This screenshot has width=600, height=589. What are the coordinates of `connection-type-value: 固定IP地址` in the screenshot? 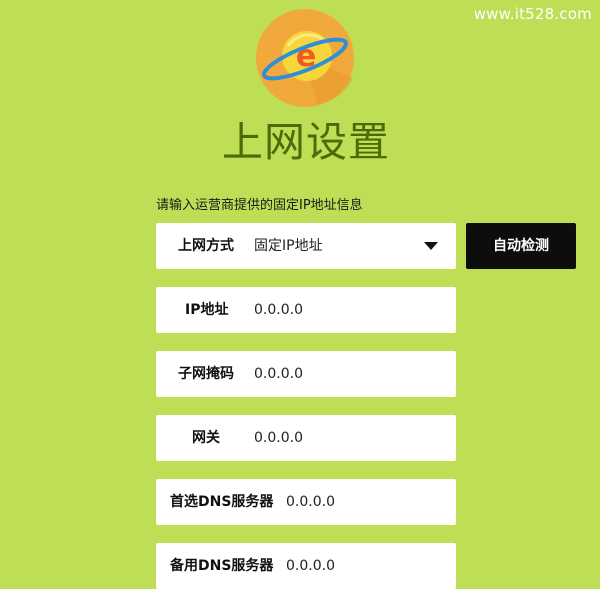 It's located at (288, 246).